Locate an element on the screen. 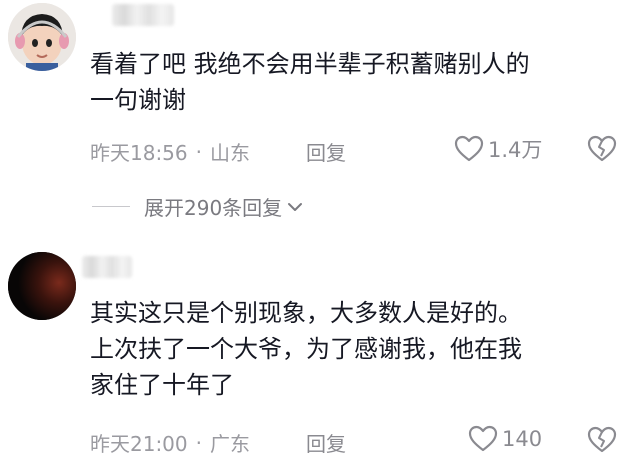 Image resolution: width=635 pixels, height=474 pixels. comment-line: 其实这只是个别现象，大多数人是好的。 is located at coordinates (306, 313).